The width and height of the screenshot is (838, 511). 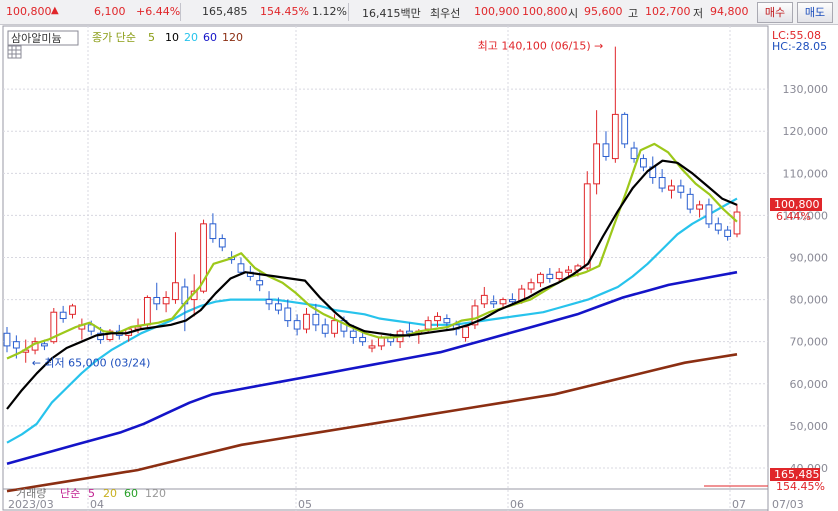 What do you see at coordinates (698, 13) in the screenshot?
I see `low-label: 저` at bounding box center [698, 13].